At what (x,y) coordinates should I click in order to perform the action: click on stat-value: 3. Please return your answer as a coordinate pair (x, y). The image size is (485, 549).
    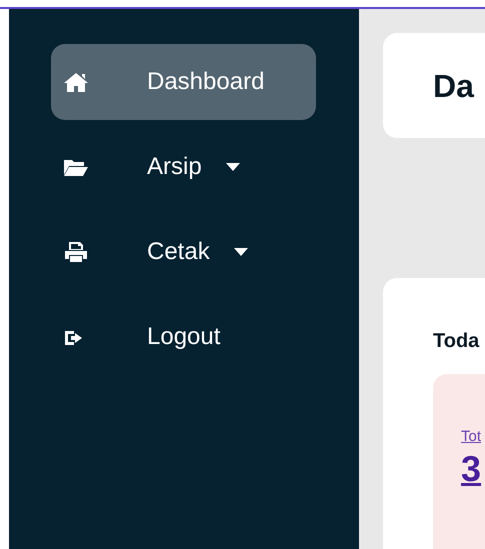
    Looking at the image, I should click on (471, 468).